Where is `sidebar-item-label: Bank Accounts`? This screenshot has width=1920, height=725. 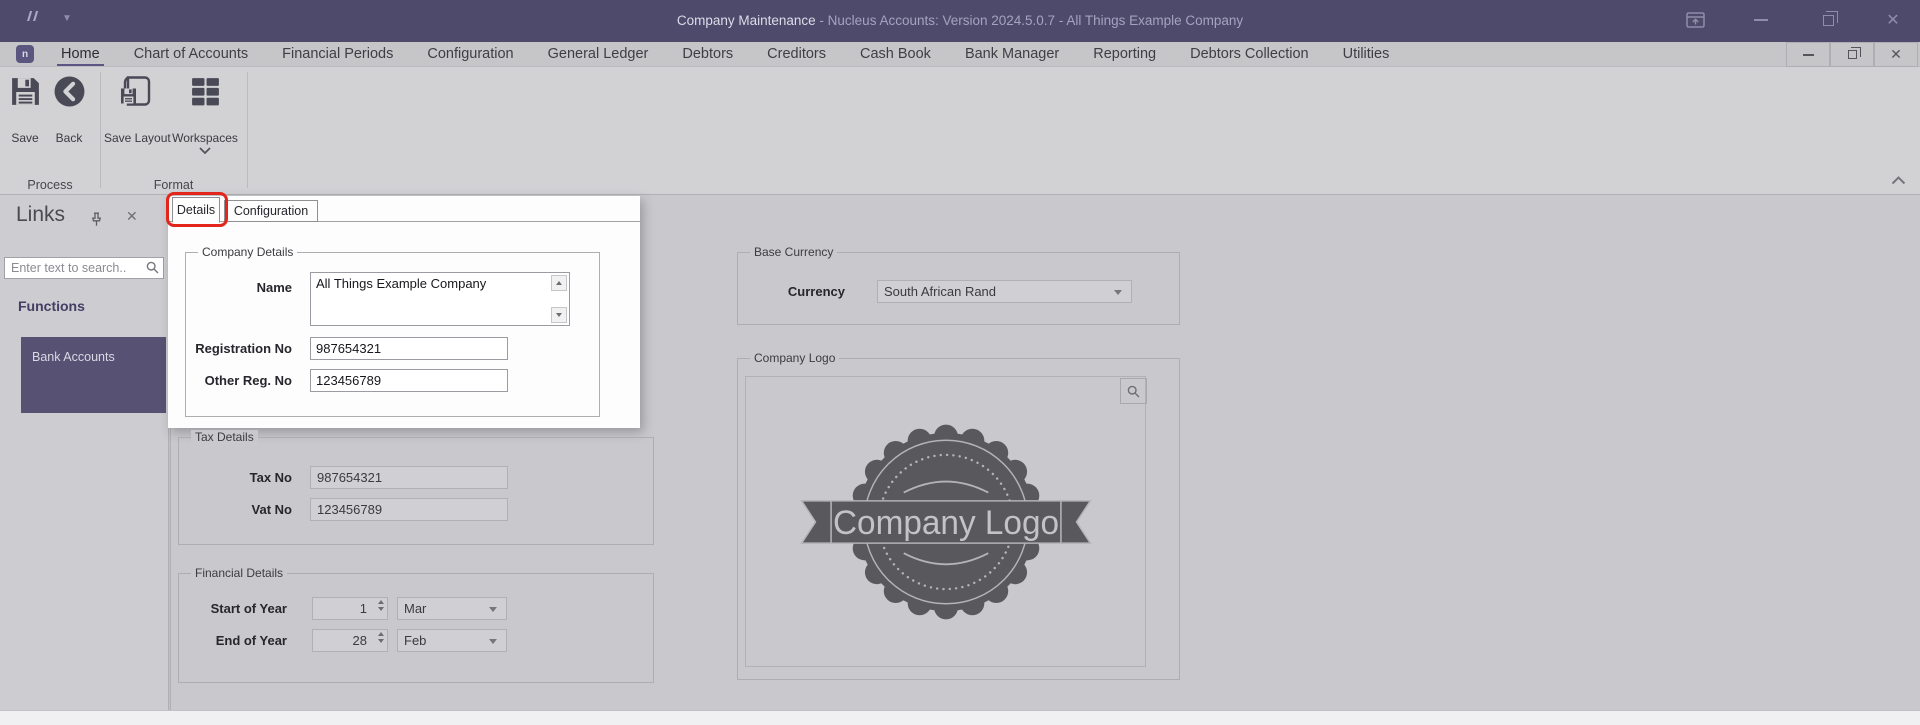 sidebar-item-label: Bank Accounts is located at coordinates (73, 357).